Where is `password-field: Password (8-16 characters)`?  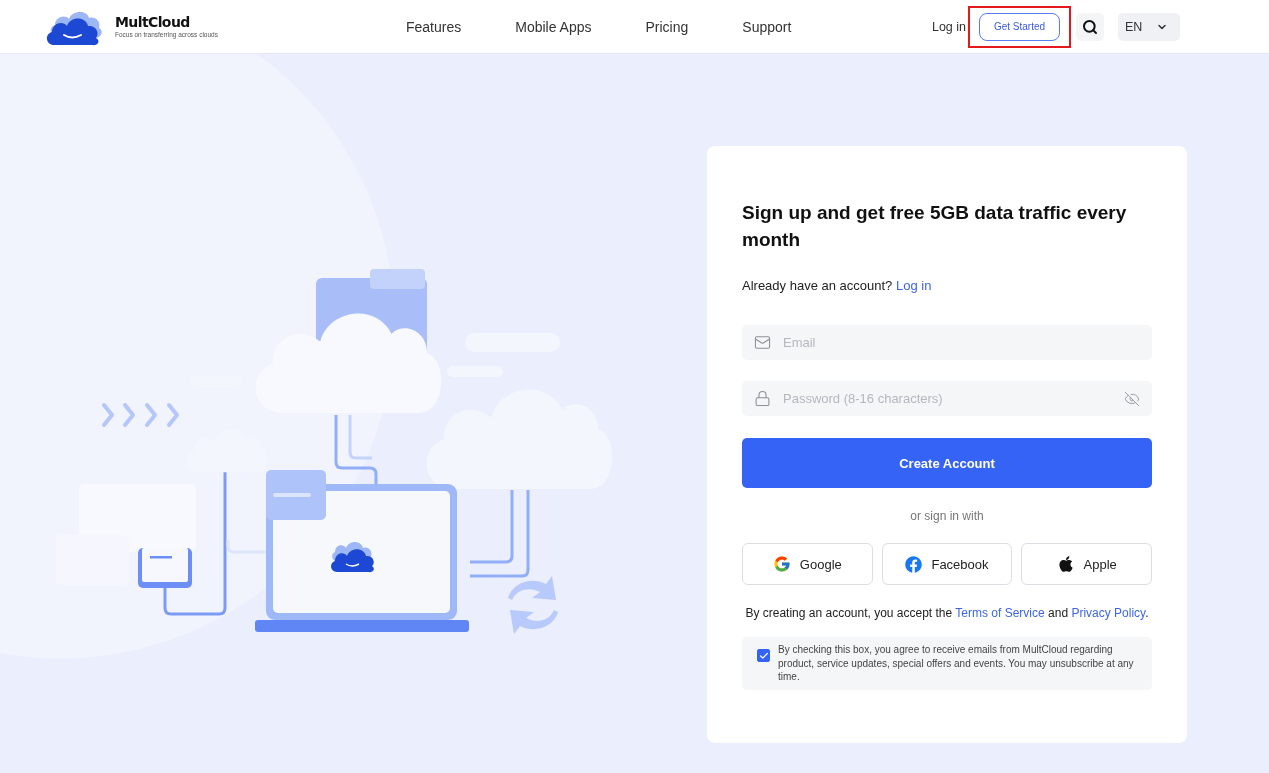
password-field: Password (8-16 characters) is located at coordinates (947, 398).